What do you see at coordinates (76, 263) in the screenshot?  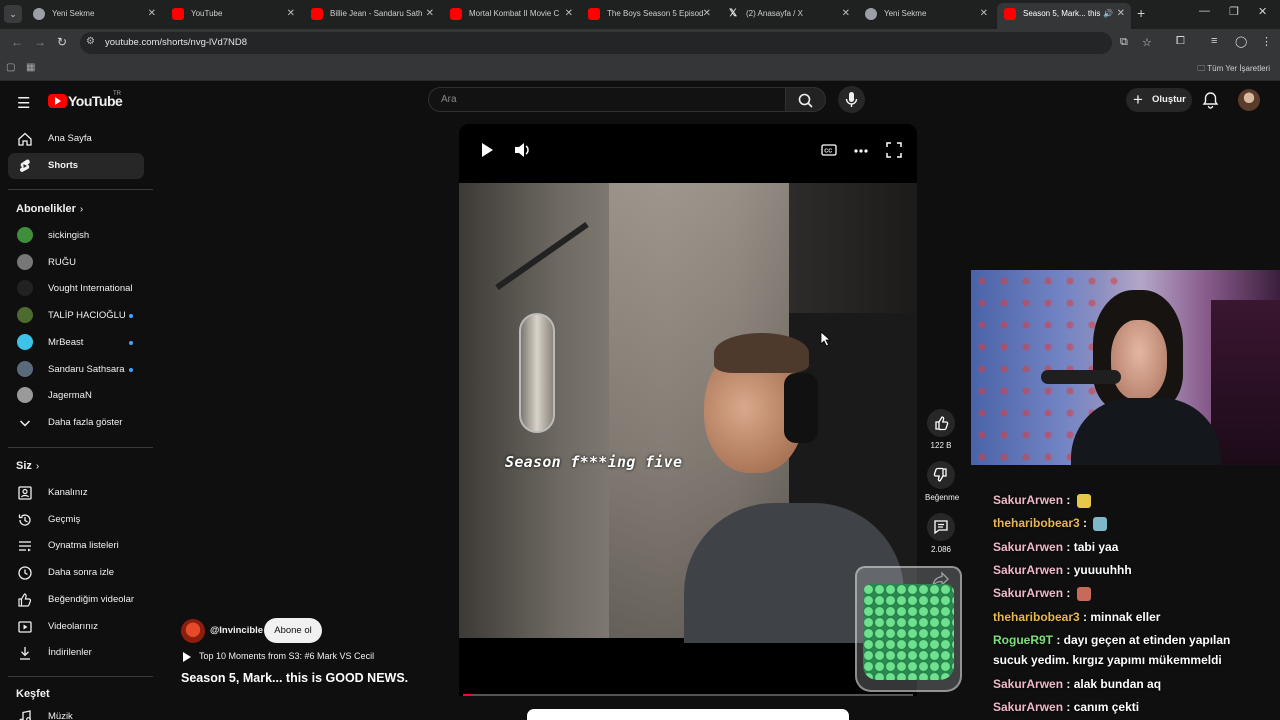 I see `sidebar-subscription: RUĞU` at bounding box center [76, 263].